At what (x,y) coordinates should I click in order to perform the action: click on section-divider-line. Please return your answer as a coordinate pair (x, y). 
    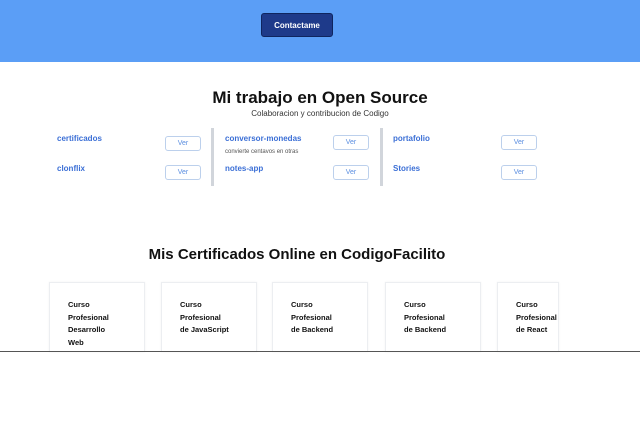
    Looking at the image, I should click on (320, 351).